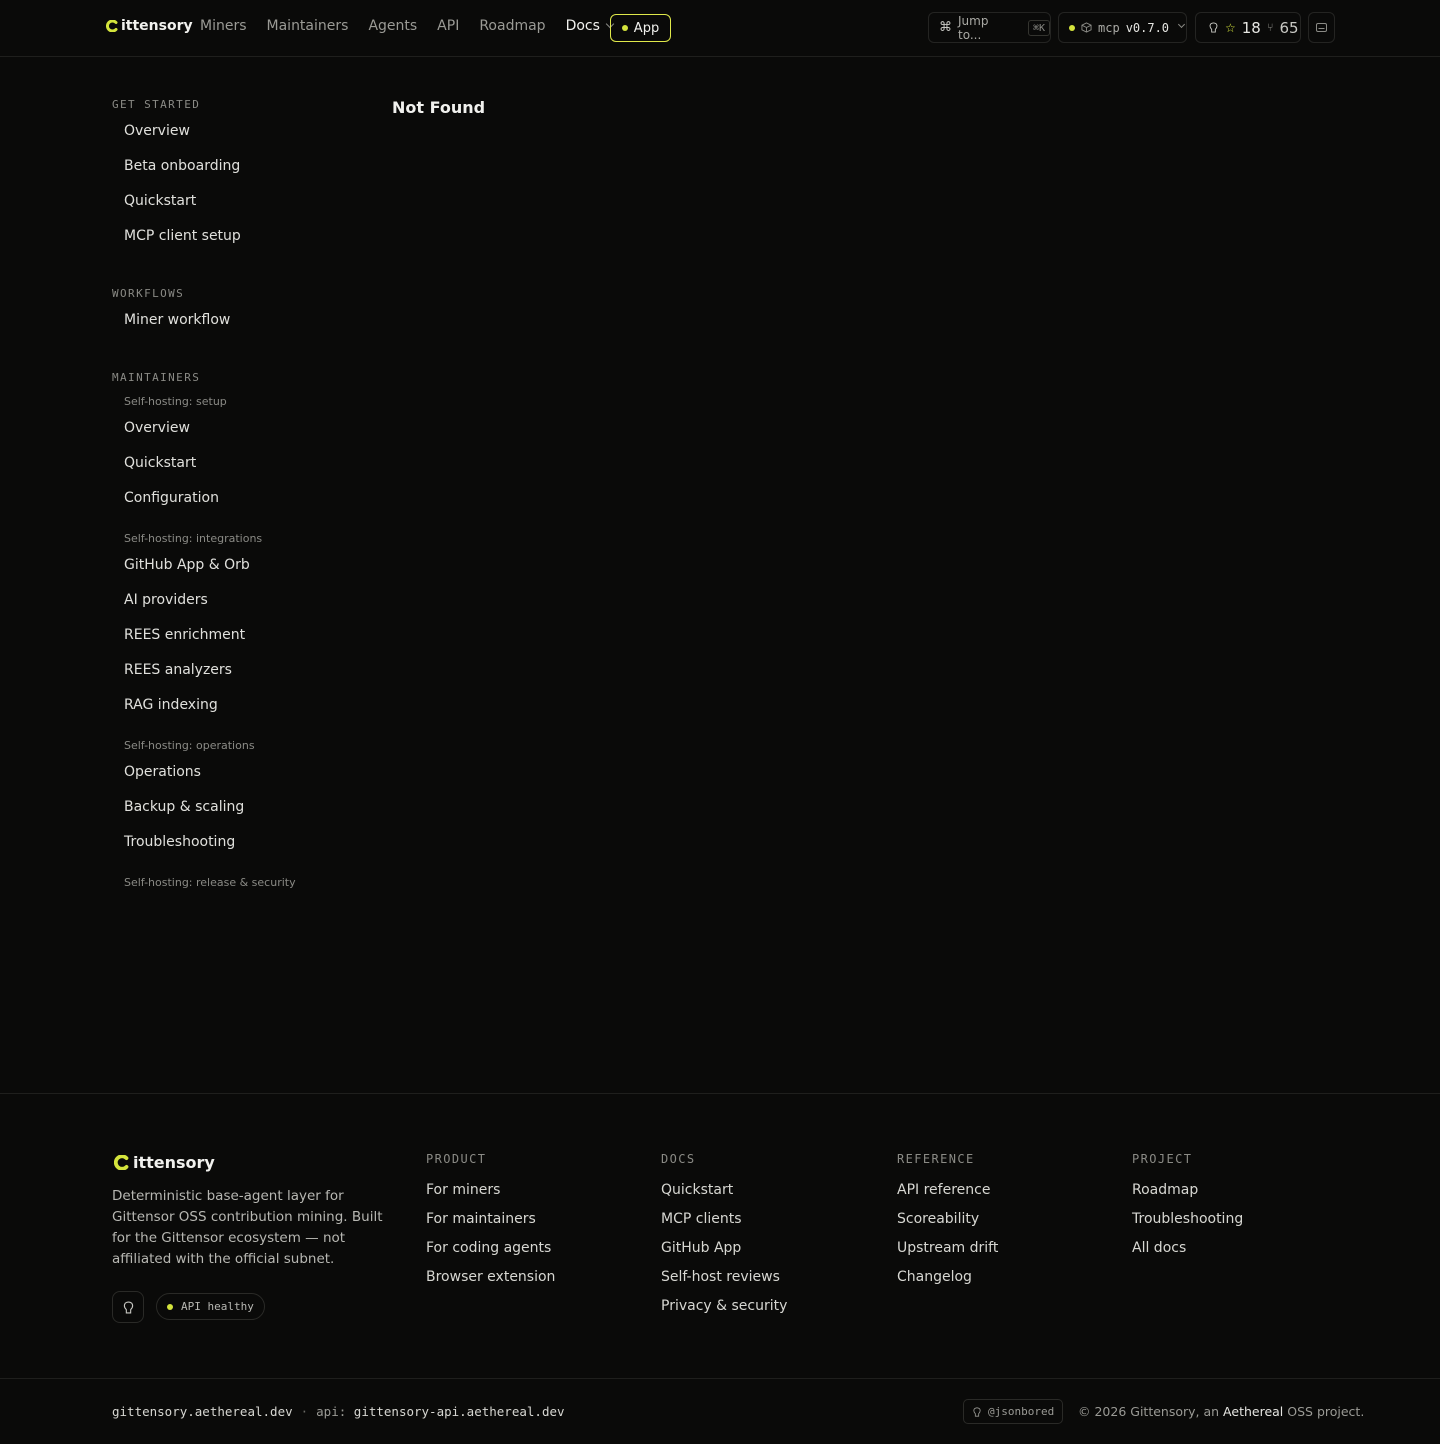 The width and height of the screenshot is (1440, 1444). I want to click on page-title: Not Found, so click(439, 107).